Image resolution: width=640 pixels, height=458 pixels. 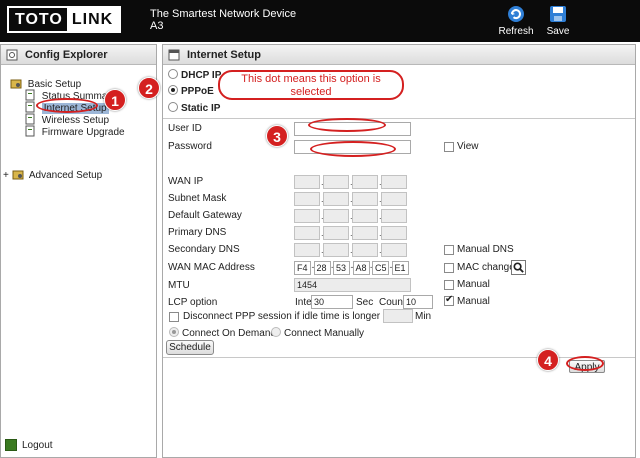 What do you see at coordinates (449, 147) in the screenshot?
I see `view-password-checkbox` at bounding box center [449, 147].